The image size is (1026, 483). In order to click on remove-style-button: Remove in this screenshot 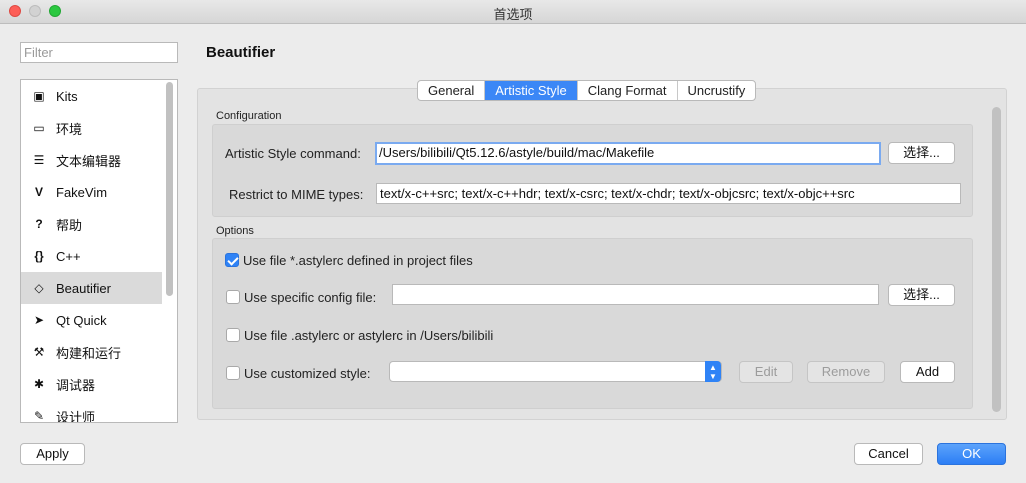, I will do `click(846, 372)`.